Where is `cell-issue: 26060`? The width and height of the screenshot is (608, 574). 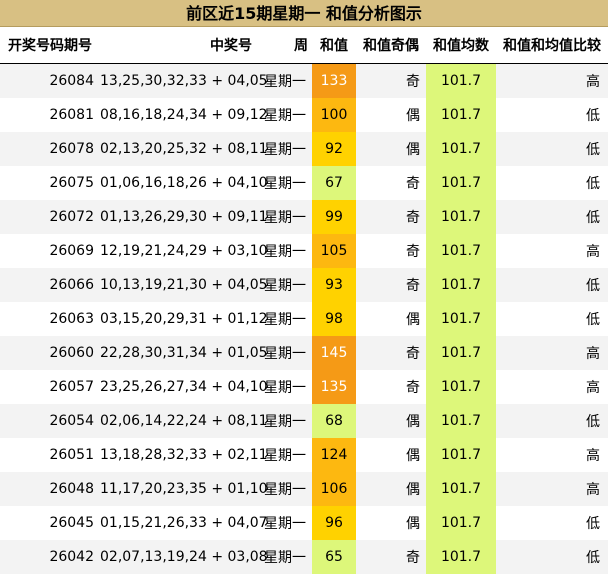
cell-issue: 26060 is located at coordinates (50, 353).